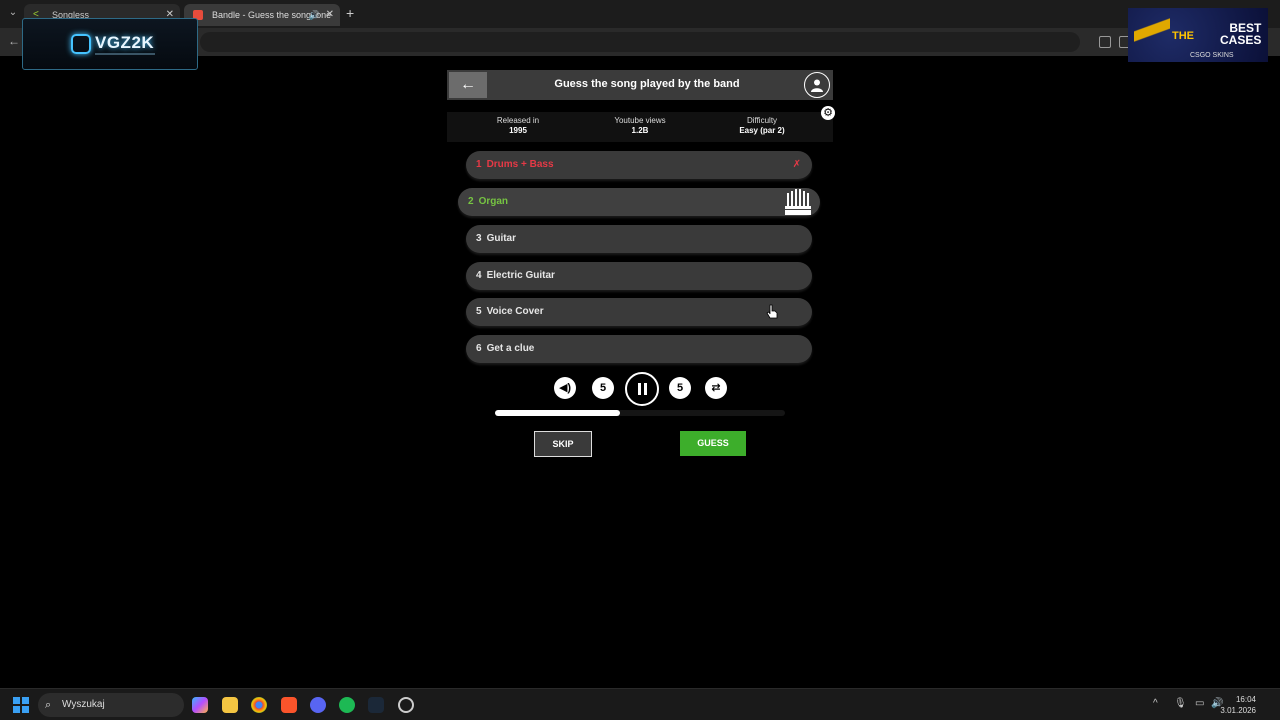 The height and width of the screenshot is (720, 1280). I want to click on brave-icon, so click(289, 705).